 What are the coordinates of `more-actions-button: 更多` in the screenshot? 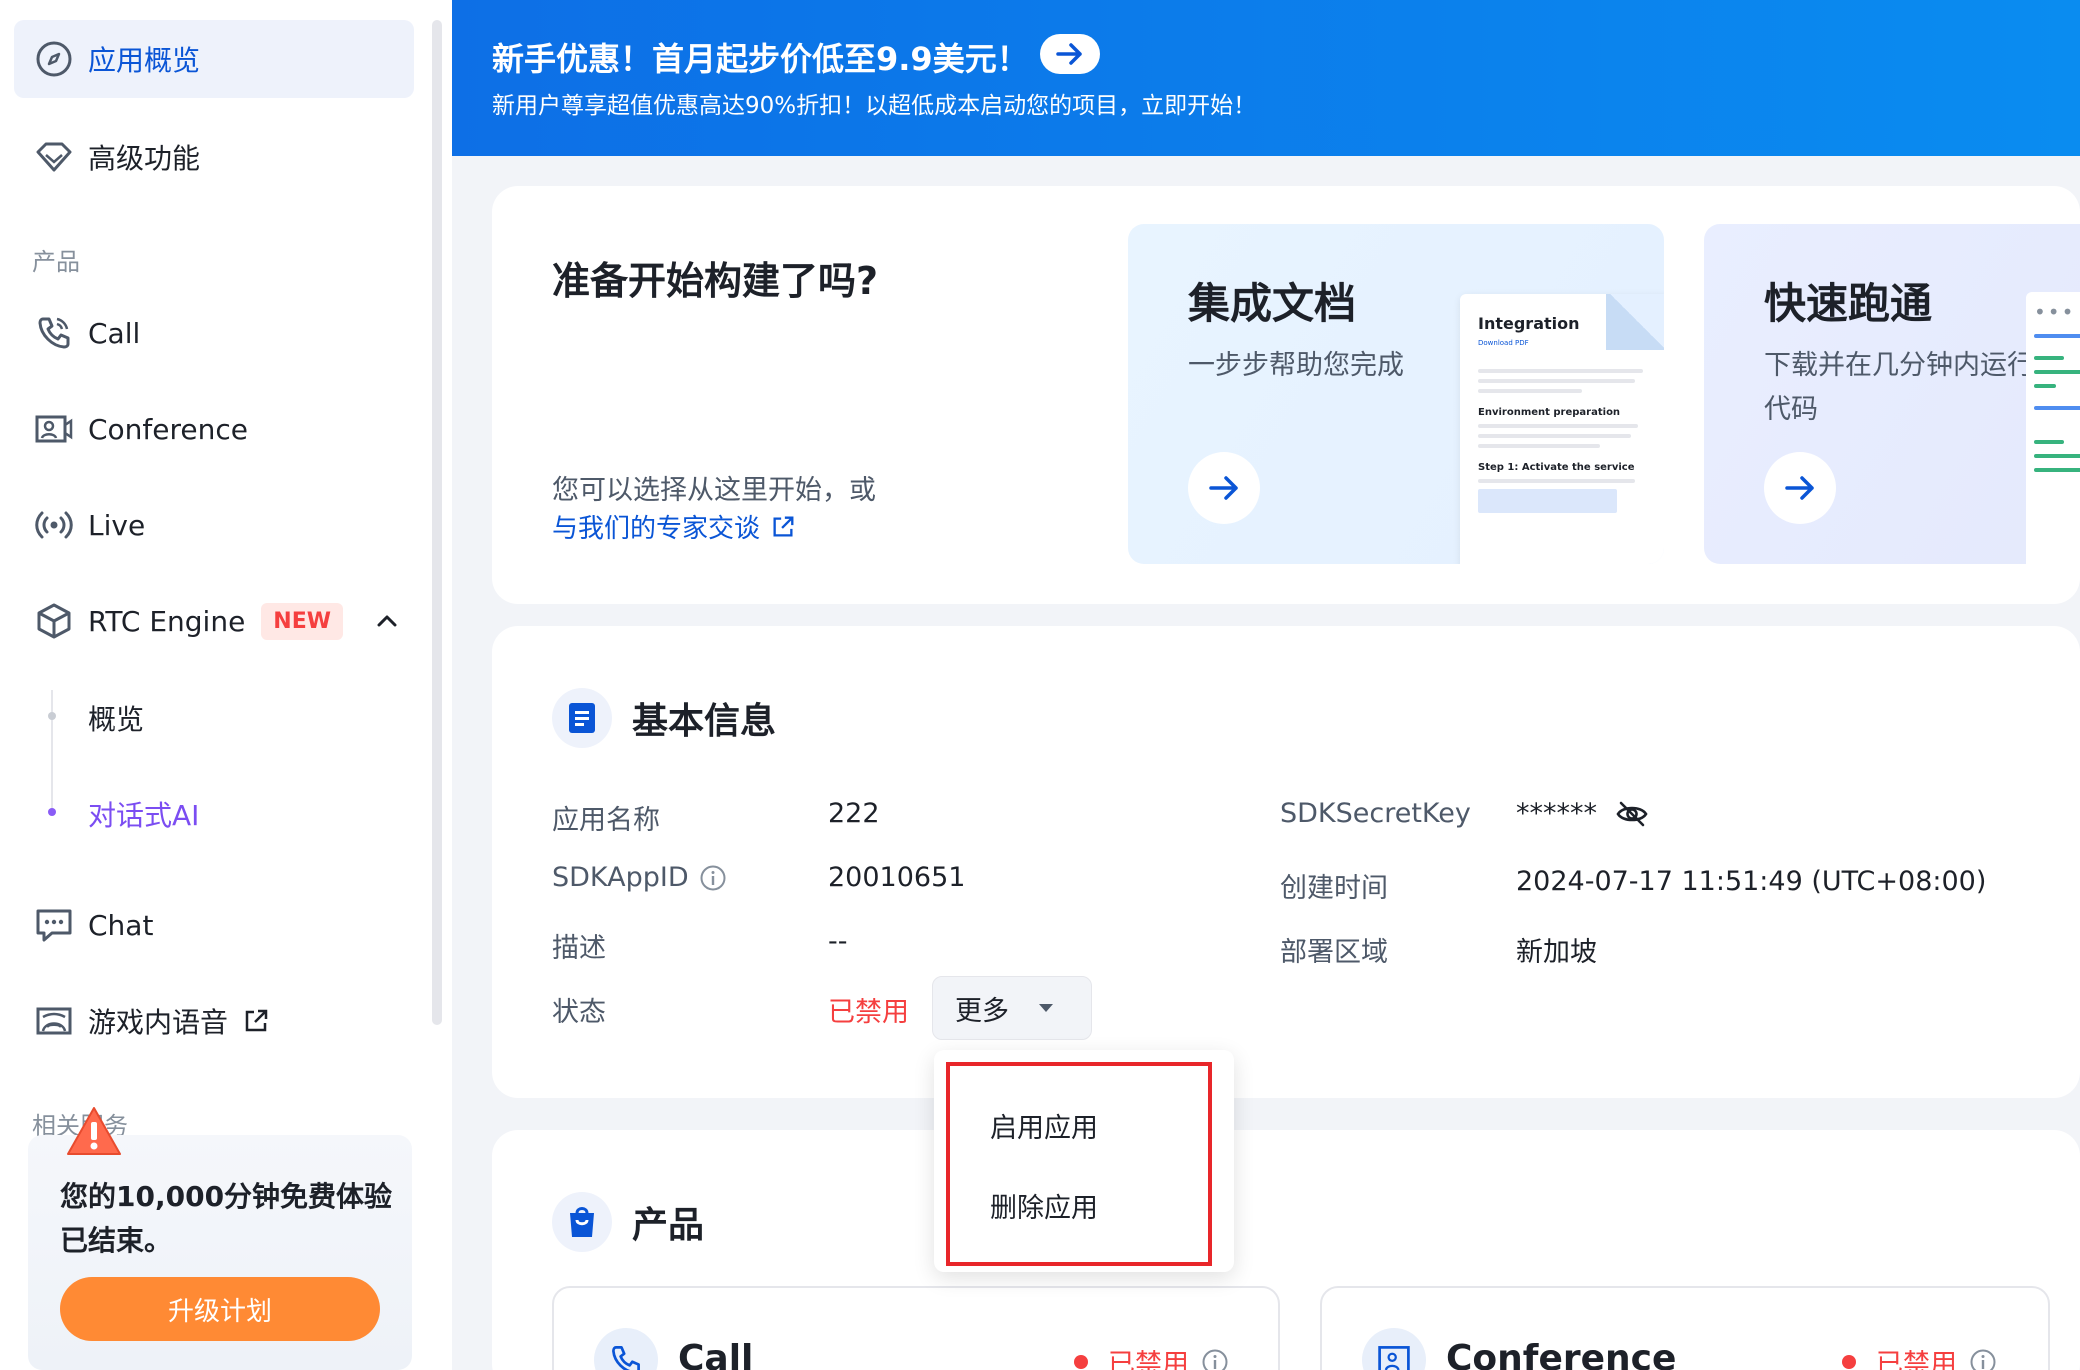 It's located at (1012, 1008).